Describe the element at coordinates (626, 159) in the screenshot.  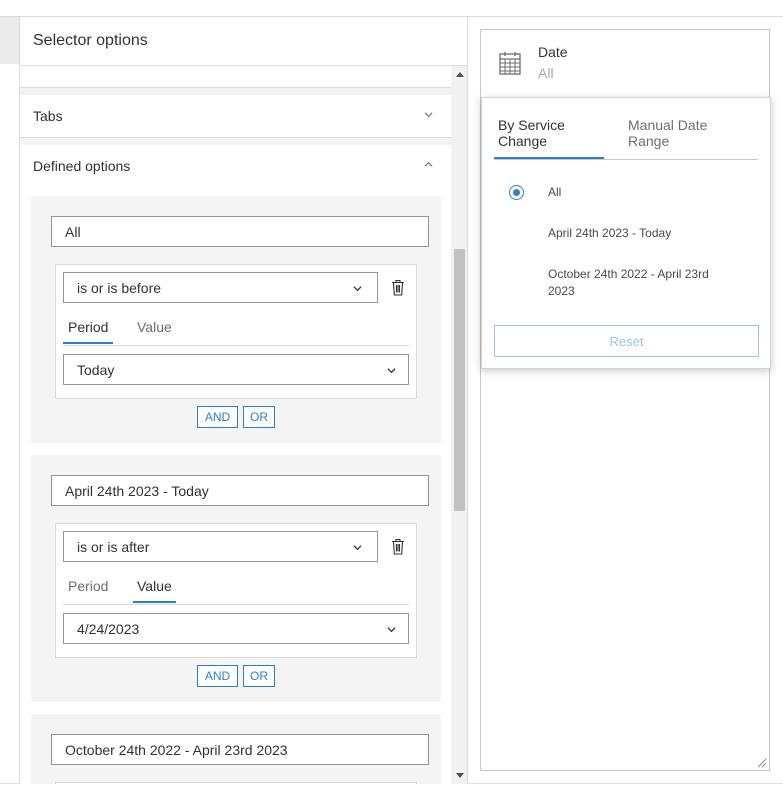
I see `tab-divider` at that location.